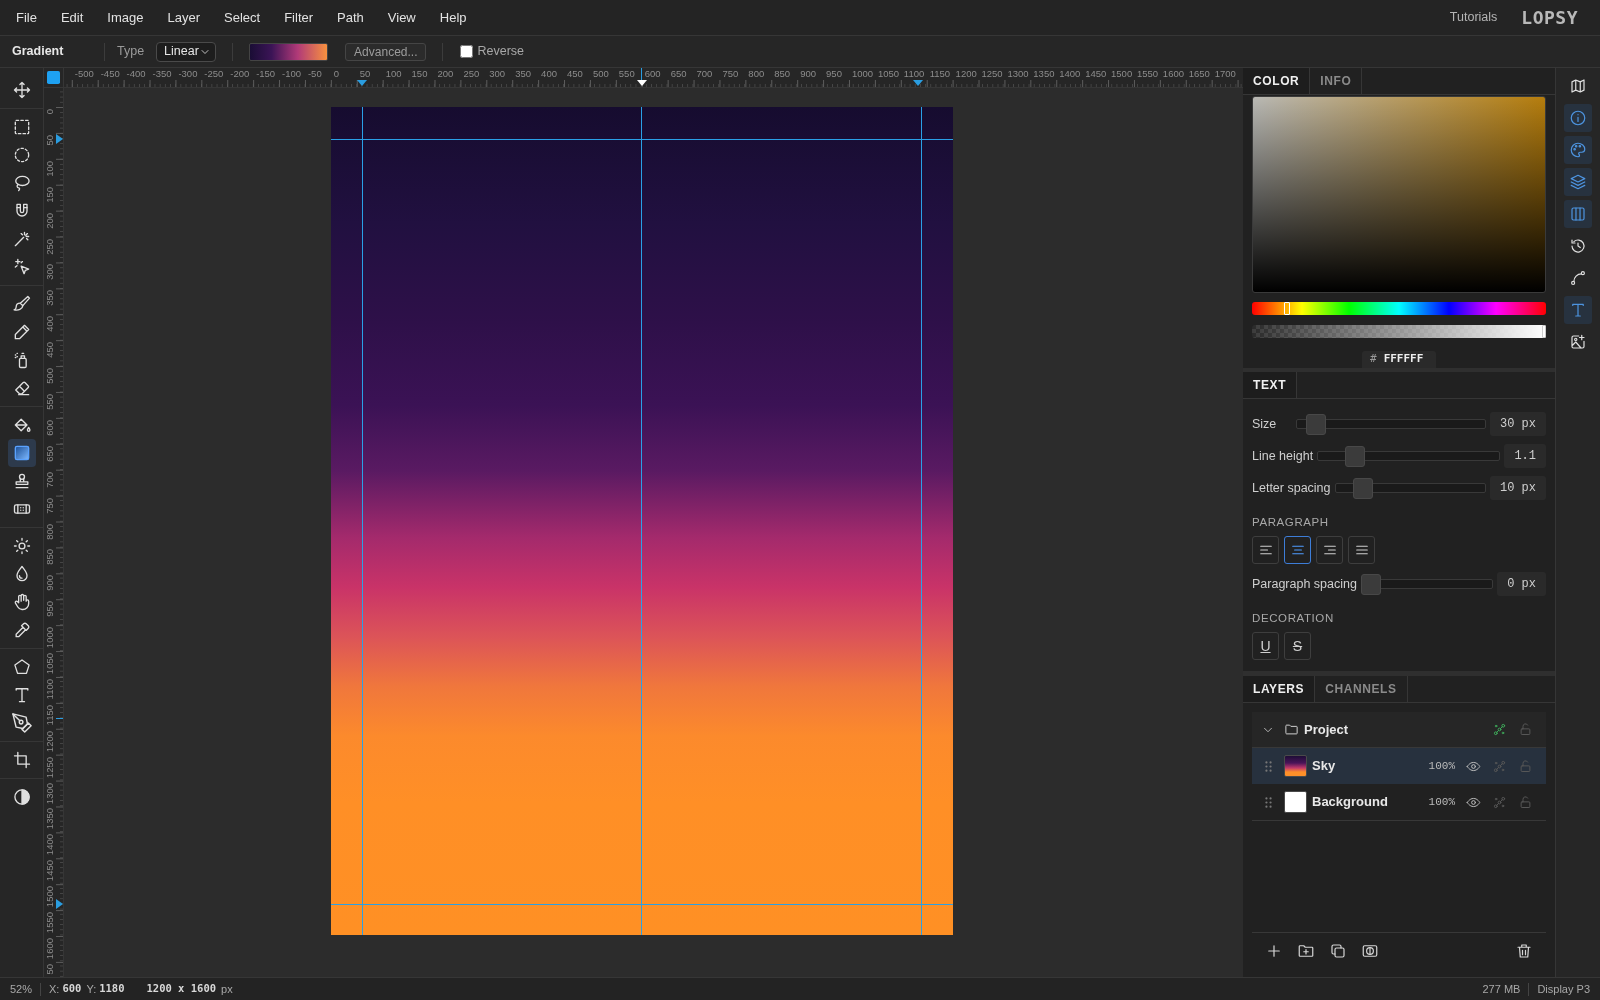  I want to click on memory-usage: 277 MB, so click(1501, 989).